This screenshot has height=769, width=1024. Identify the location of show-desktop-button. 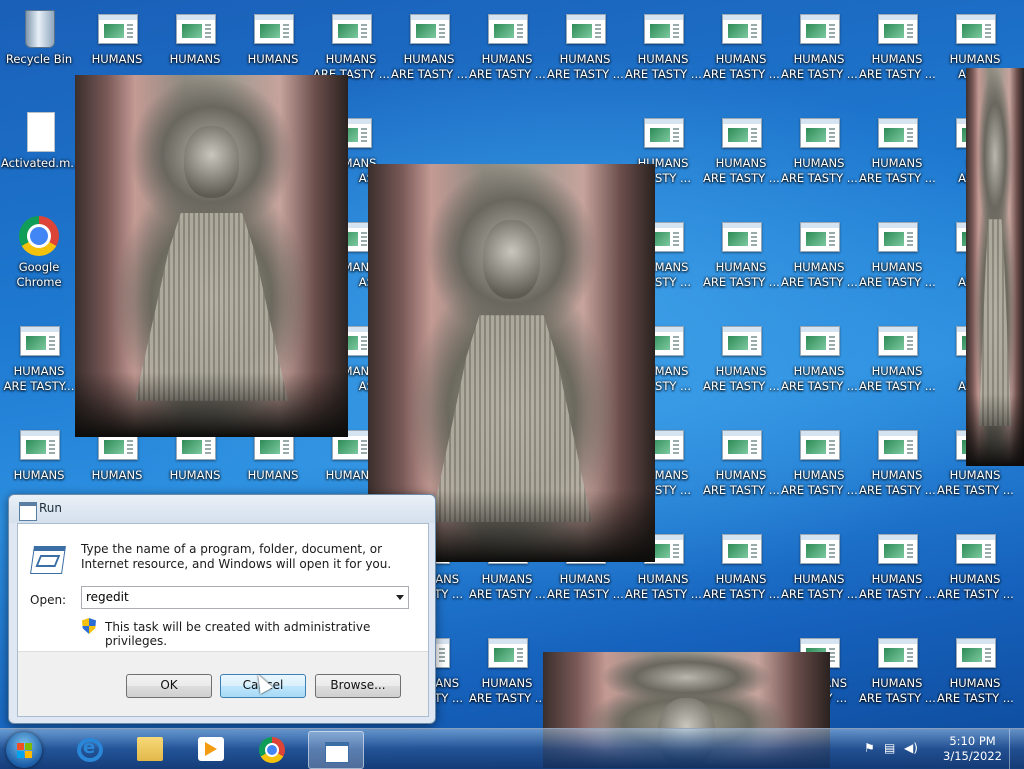
(1016, 749).